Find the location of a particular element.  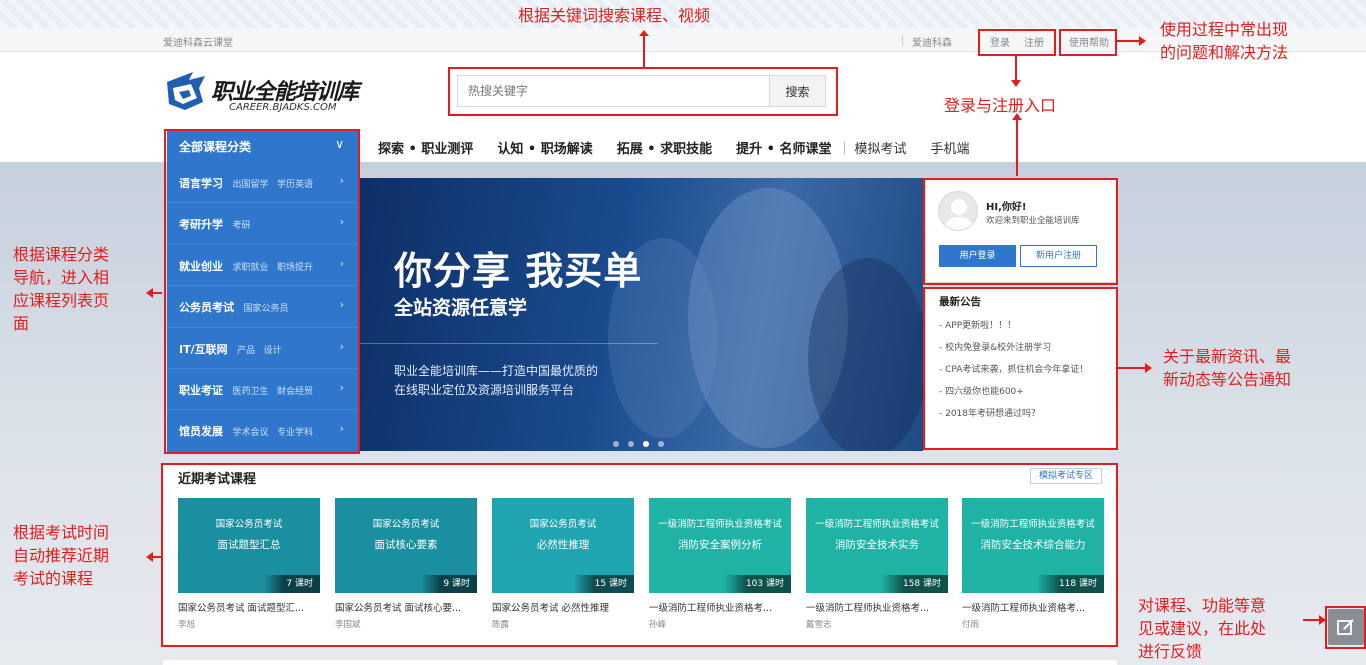

notice-item: - CPA考试来袭，抓住机会今年拿证！ is located at coordinates (1013, 370).